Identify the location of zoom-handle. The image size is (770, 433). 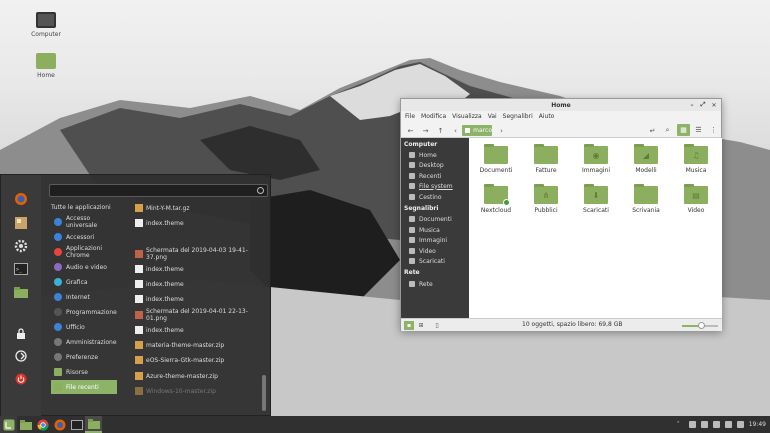
(702, 325).